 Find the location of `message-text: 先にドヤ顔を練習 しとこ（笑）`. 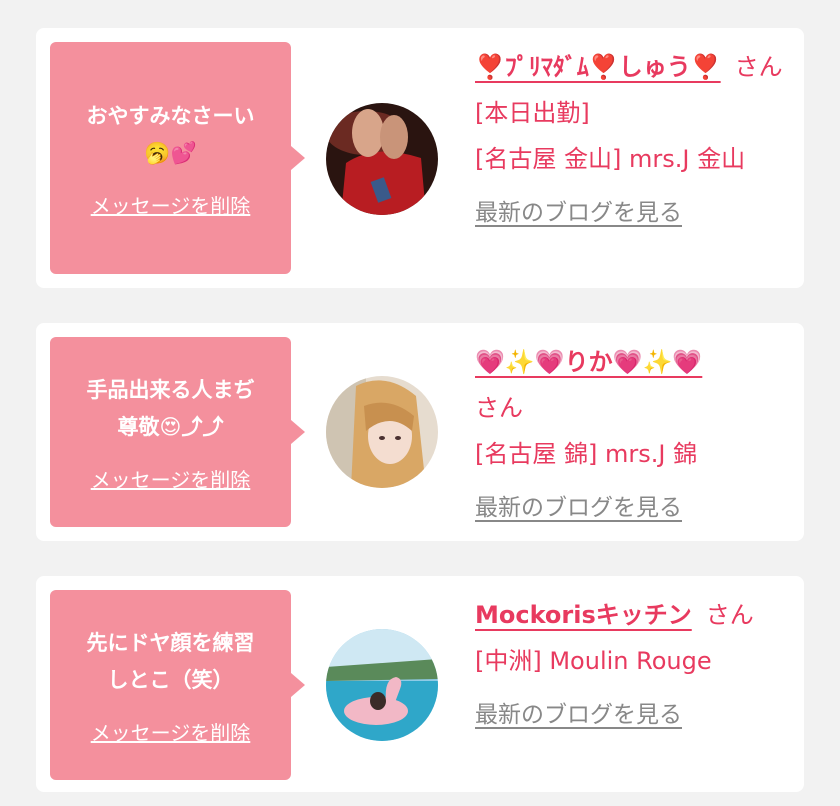

message-text: 先にドヤ顔を練習 しとこ（笑） is located at coordinates (170, 661).